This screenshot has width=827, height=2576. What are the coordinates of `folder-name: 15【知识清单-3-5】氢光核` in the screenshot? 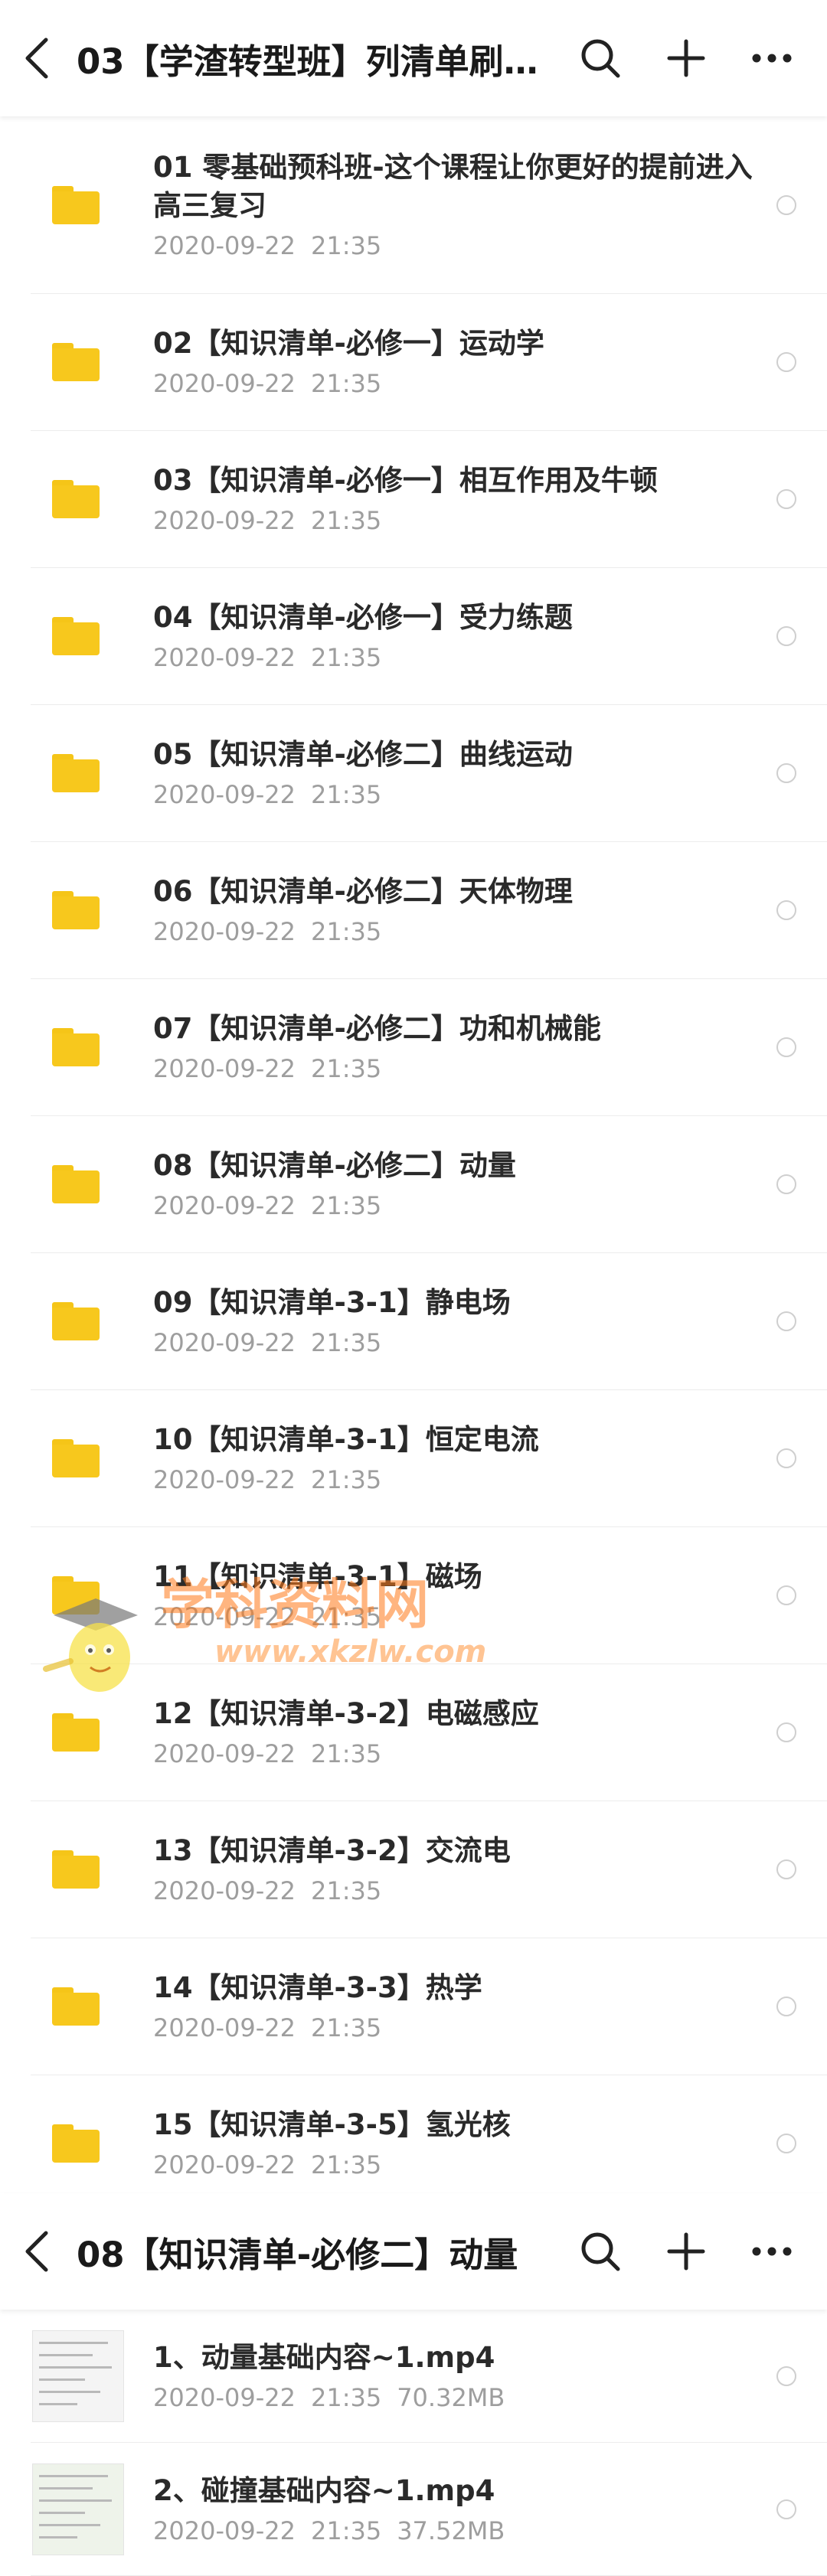 It's located at (332, 2124).